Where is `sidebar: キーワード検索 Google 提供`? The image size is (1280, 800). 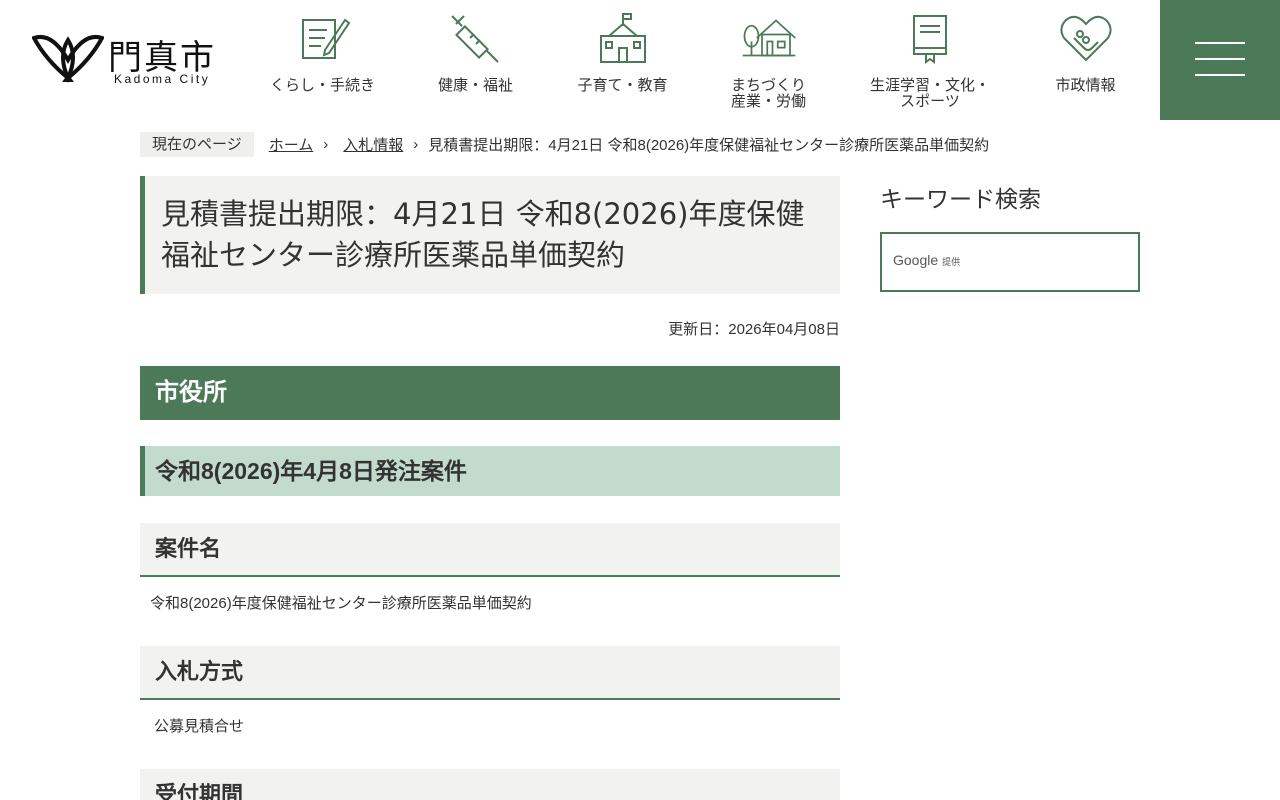
sidebar: キーワード検索 Google 提供 is located at coordinates (1010, 236).